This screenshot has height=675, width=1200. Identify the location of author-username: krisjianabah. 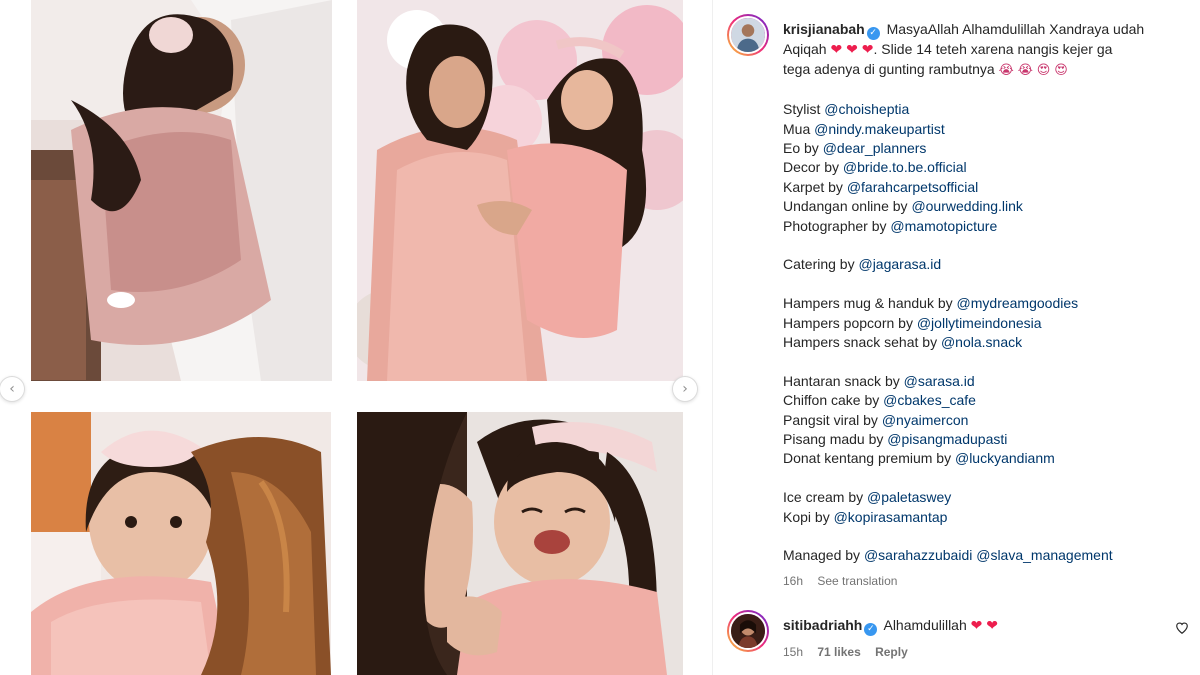
(824, 29).